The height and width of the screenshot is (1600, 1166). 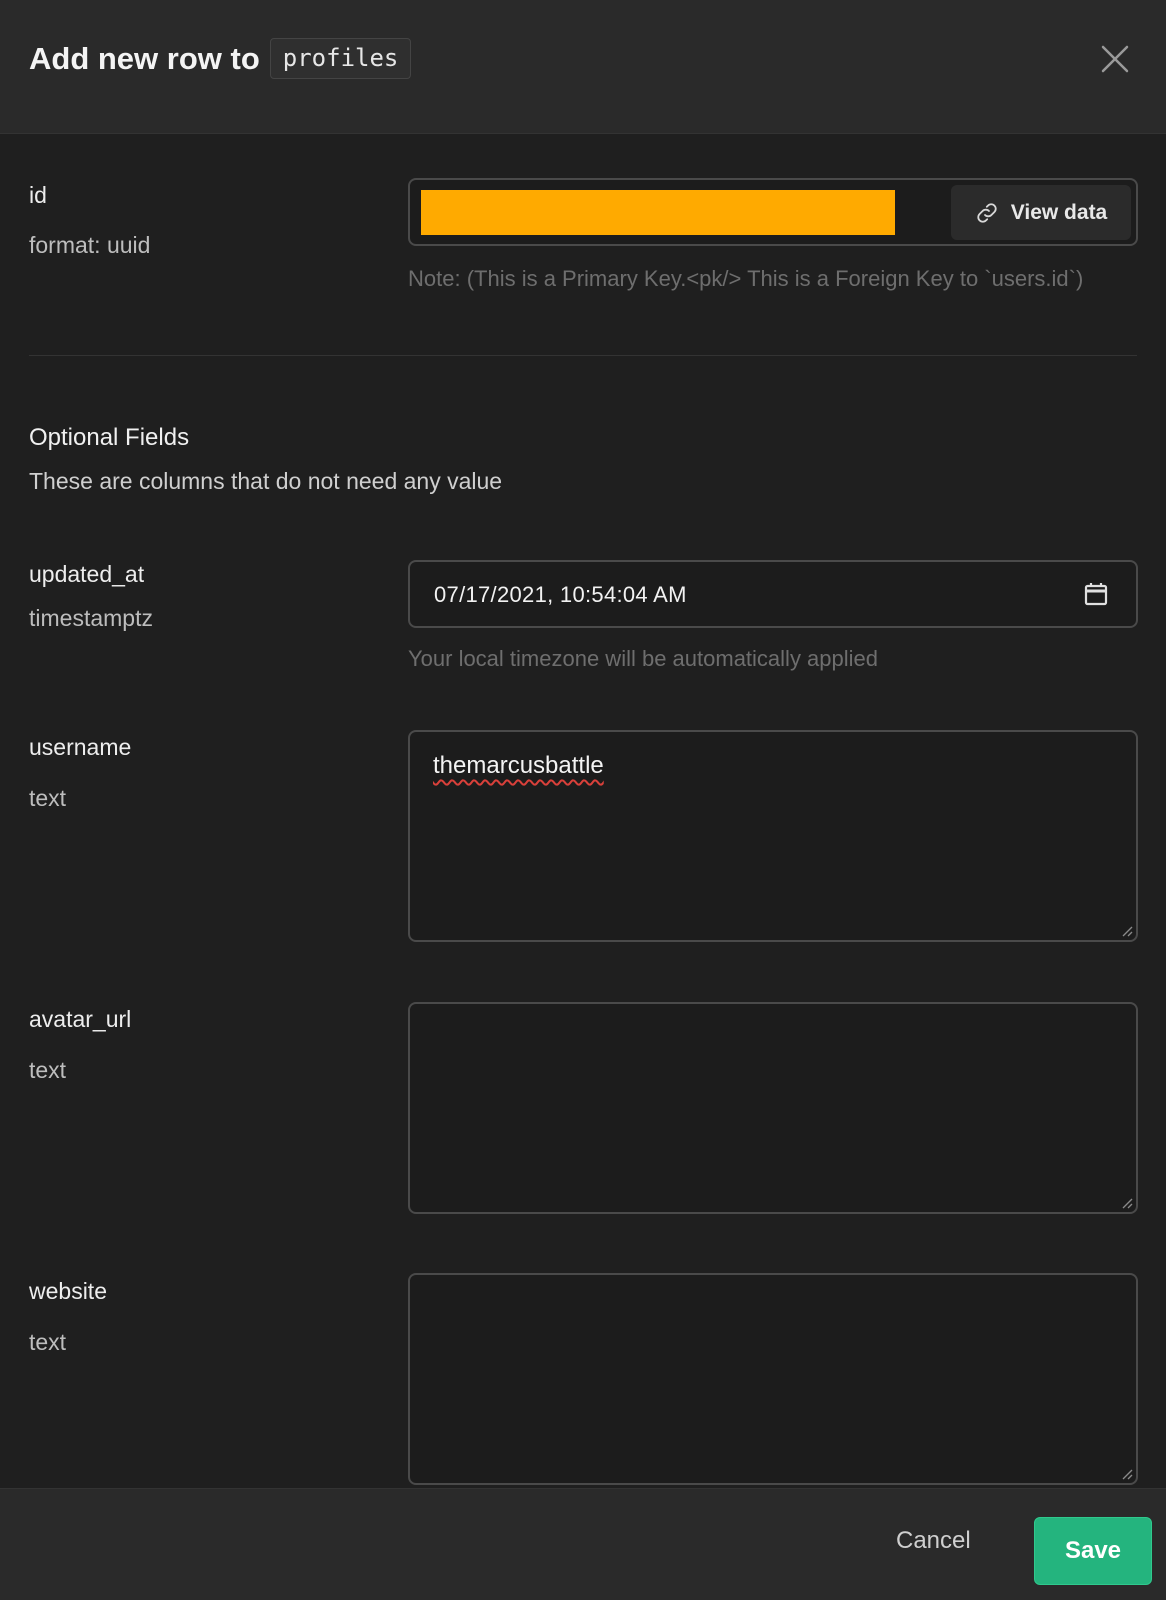 I want to click on close-icon, so click(x=1115, y=59).